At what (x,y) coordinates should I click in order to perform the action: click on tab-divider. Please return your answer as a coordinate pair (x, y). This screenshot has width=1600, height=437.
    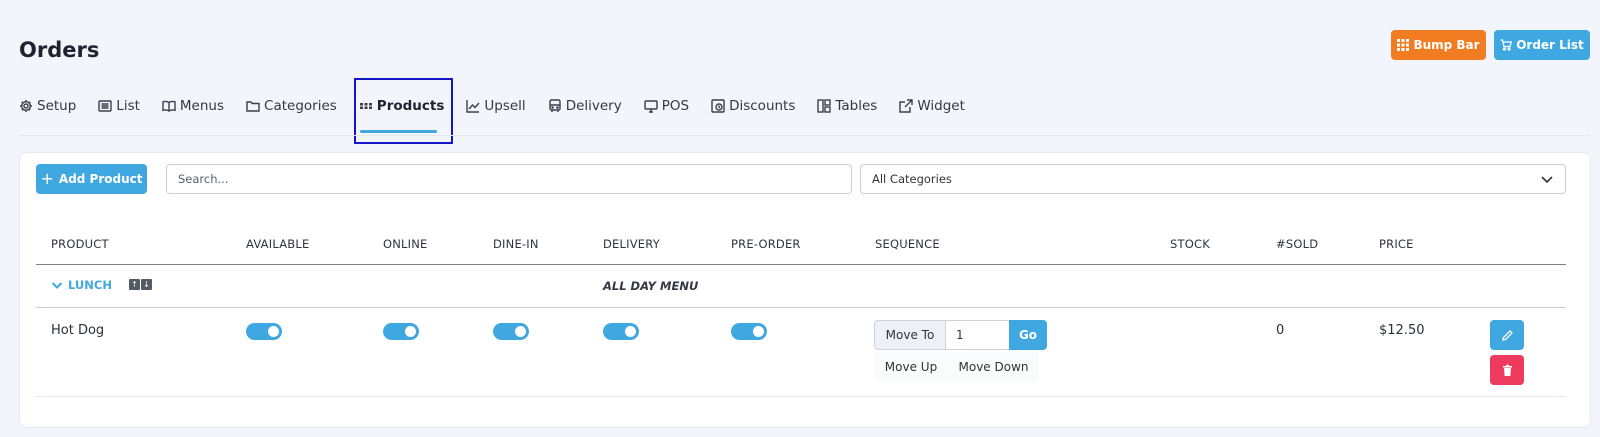
    Looking at the image, I should click on (804, 135).